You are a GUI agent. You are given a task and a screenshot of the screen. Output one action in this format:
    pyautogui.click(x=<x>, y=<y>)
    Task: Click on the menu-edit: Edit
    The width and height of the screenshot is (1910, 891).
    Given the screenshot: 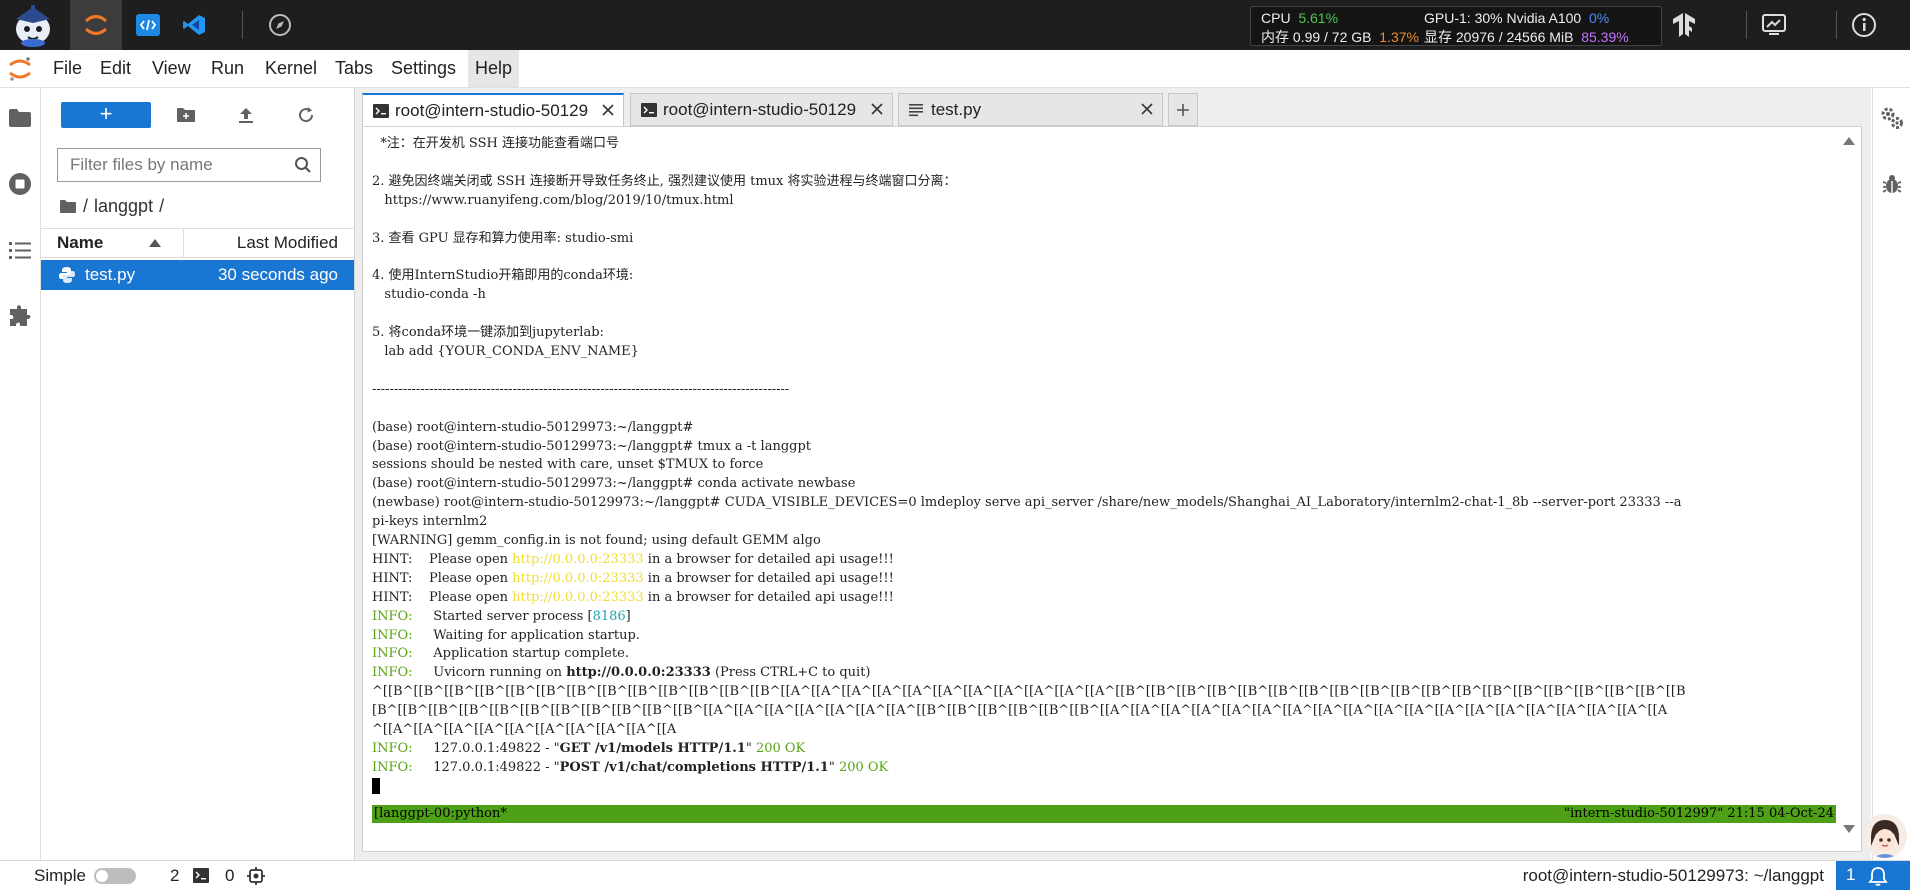 What is the action you would take?
    pyautogui.click(x=115, y=68)
    